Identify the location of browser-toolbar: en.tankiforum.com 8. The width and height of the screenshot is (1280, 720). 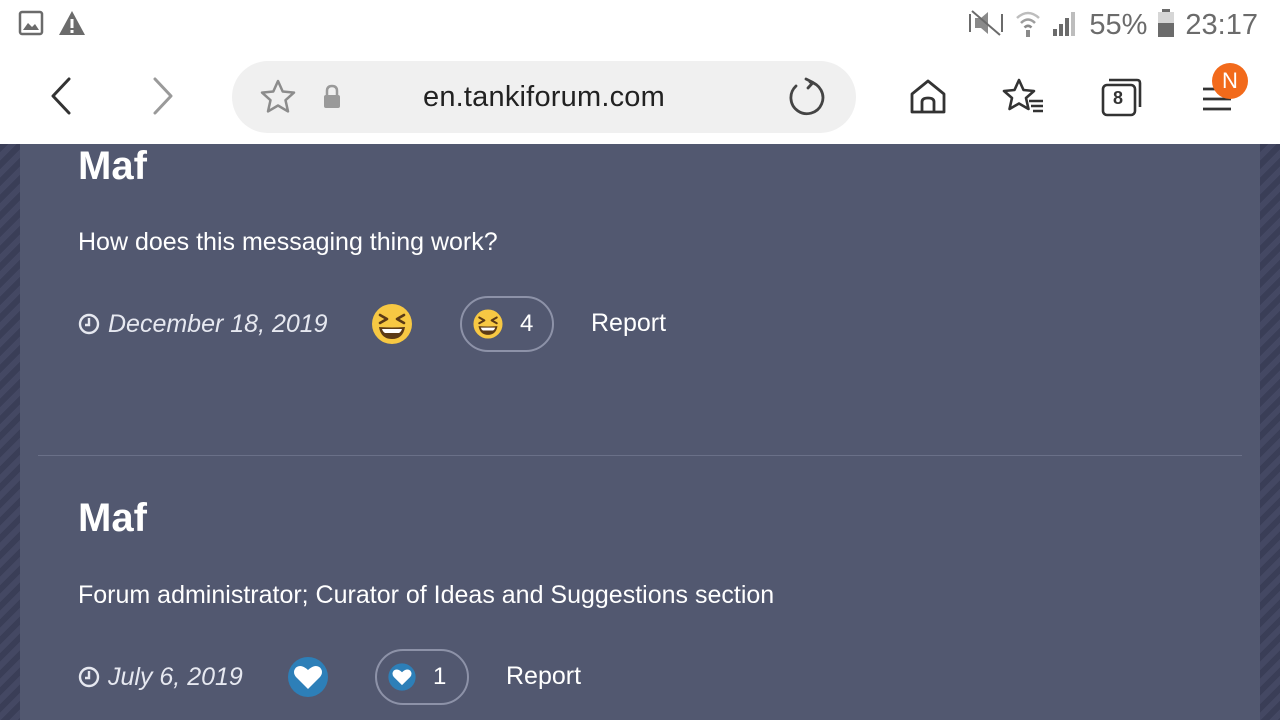
(640, 97).